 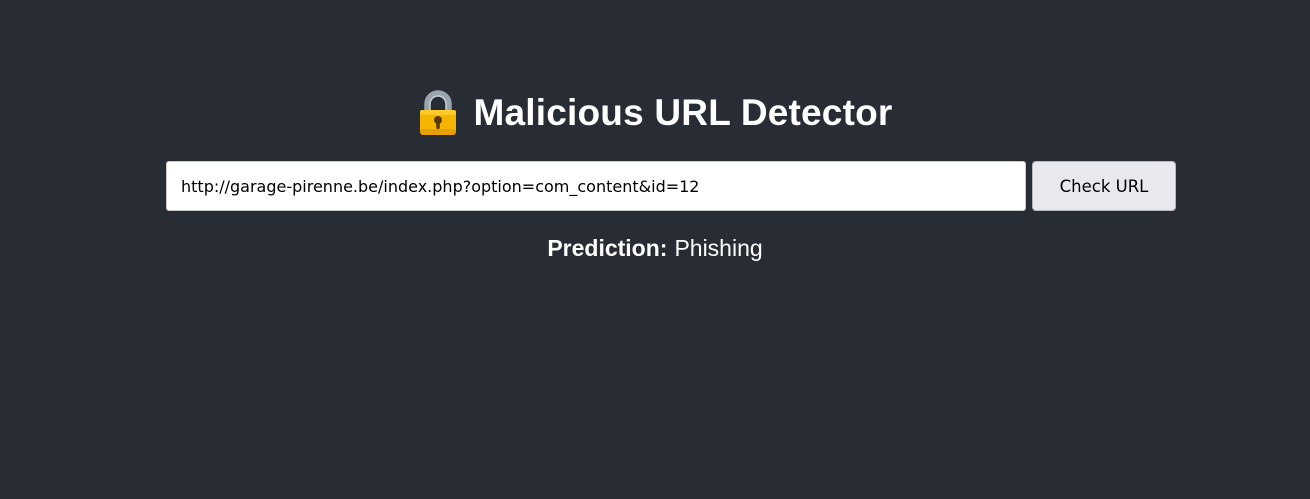 I want to click on prediction-result: Prediction: Phishing, so click(x=655, y=248).